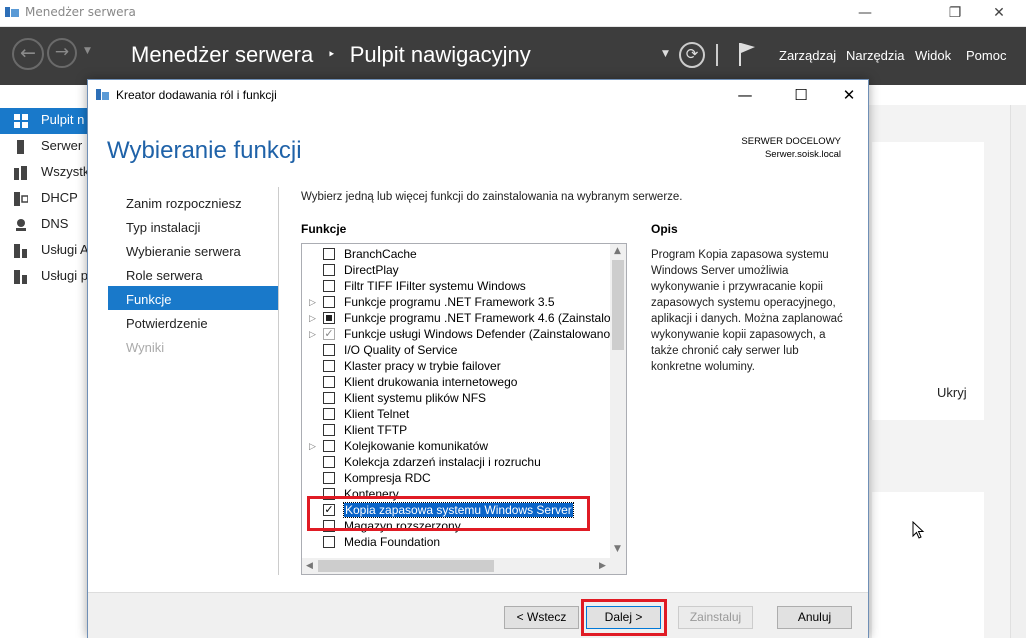 The height and width of the screenshot is (638, 1026). What do you see at coordinates (717, 55) in the screenshot?
I see `header-divider` at bounding box center [717, 55].